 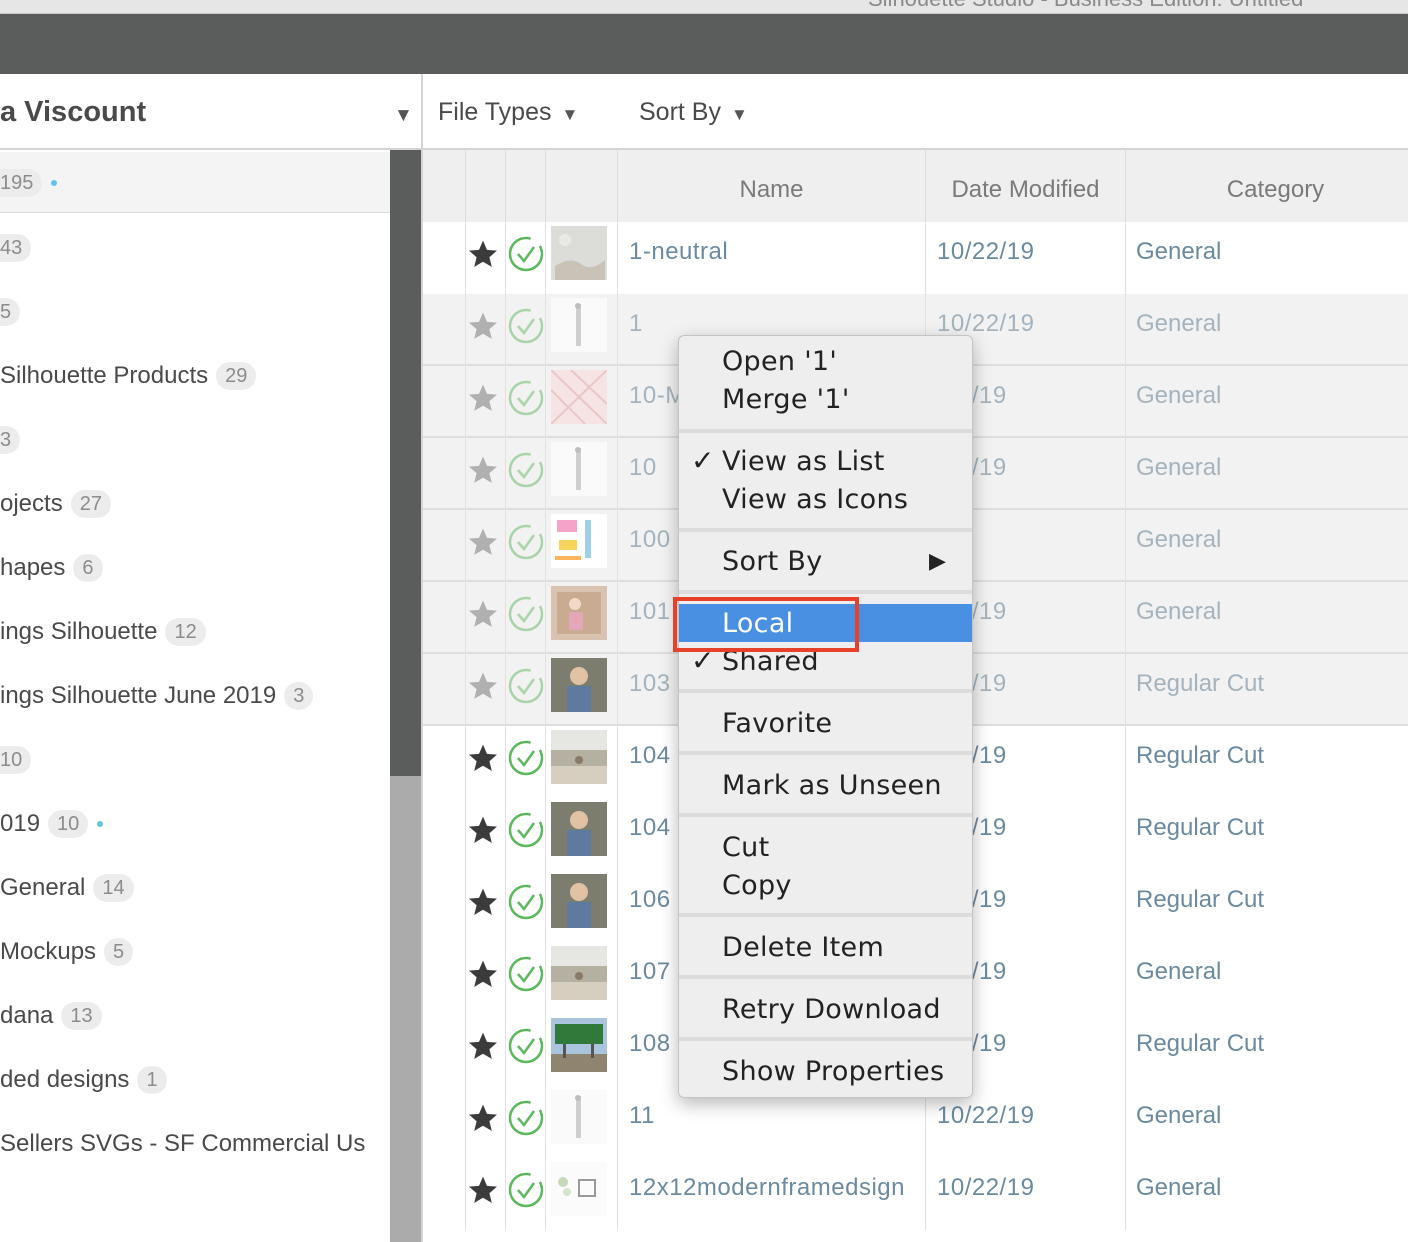 I want to click on favorite-column-header, so click(x=485, y=186).